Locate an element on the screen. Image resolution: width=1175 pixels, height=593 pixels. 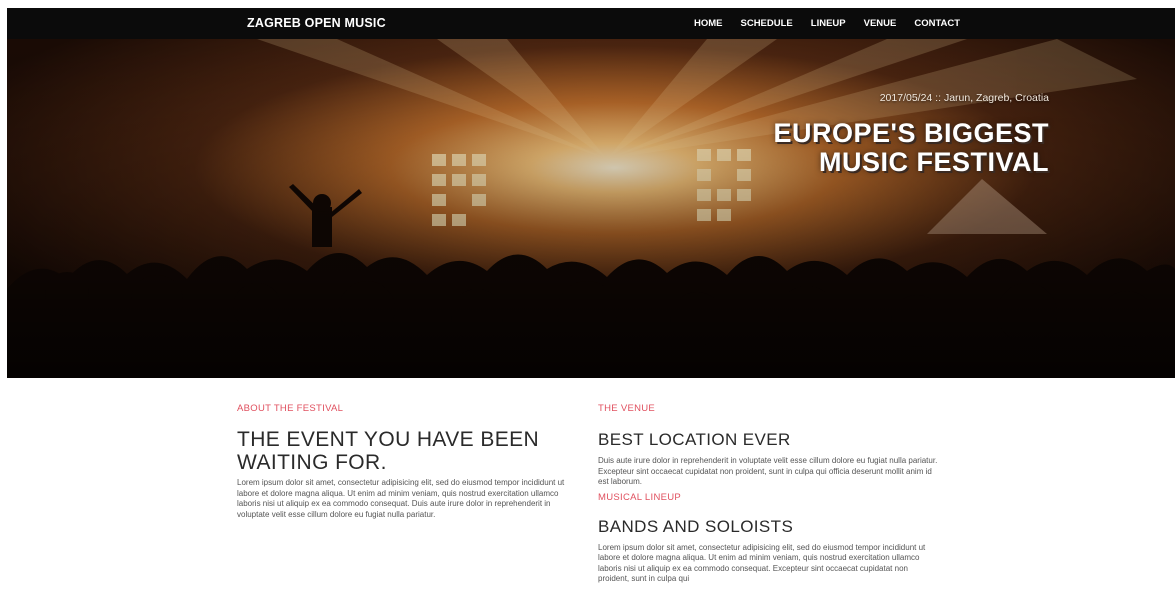
event-date-location: 2017/05/24 :: Jarun, Zagreb, Croatia is located at coordinates (964, 98).